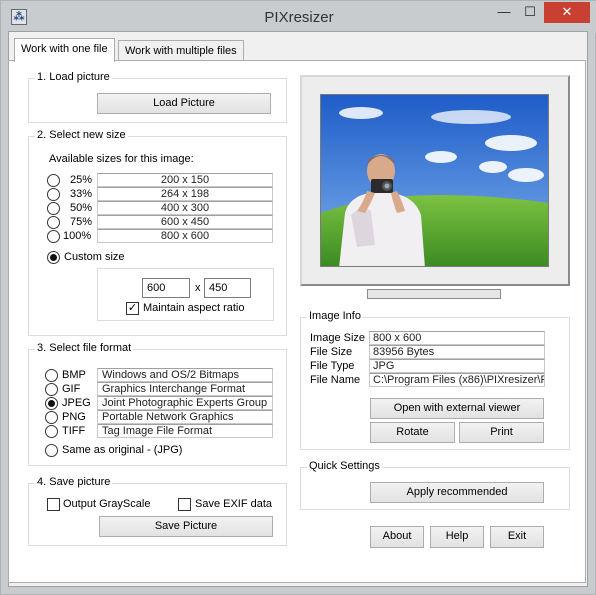 This screenshot has height=595, width=596. What do you see at coordinates (457, 352) in the screenshot?
I see `file-size-value: 83956 Bytes` at bounding box center [457, 352].